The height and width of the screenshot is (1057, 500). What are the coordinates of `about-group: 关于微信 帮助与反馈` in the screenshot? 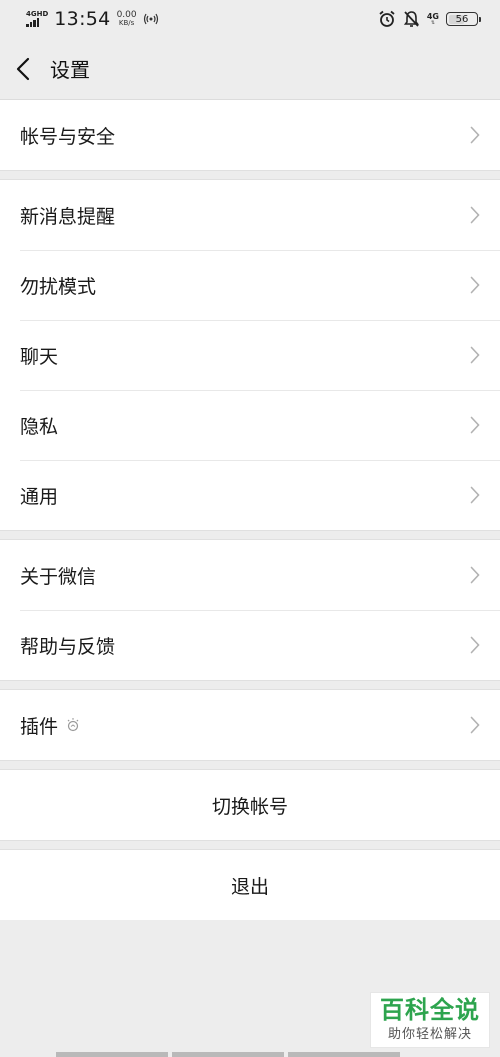 It's located at (250, 610).